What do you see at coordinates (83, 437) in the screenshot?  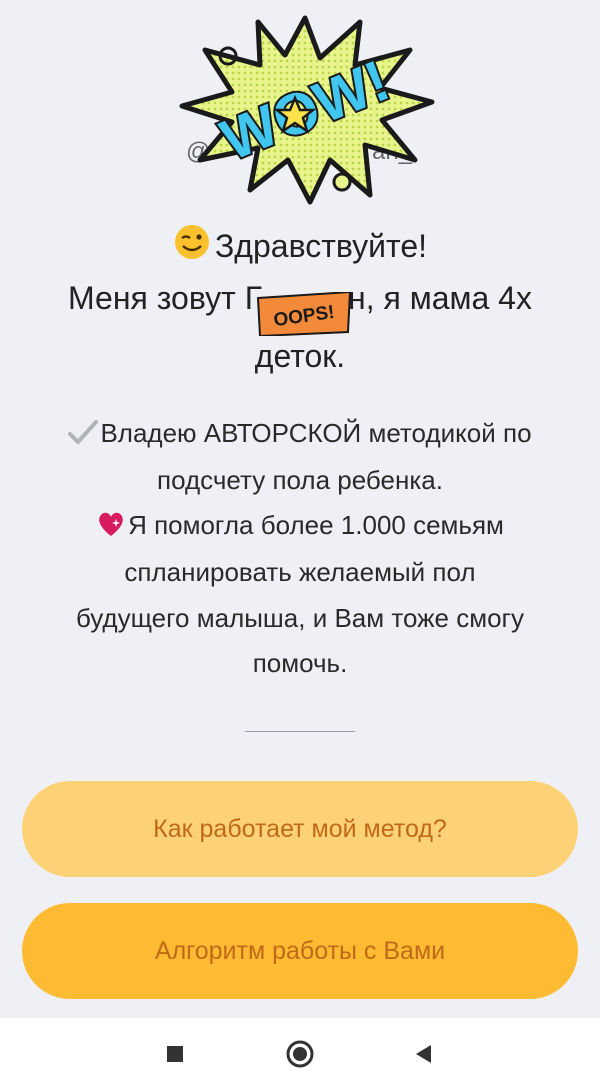 I see `check-mark-icon` at bounding box center [83, 437].